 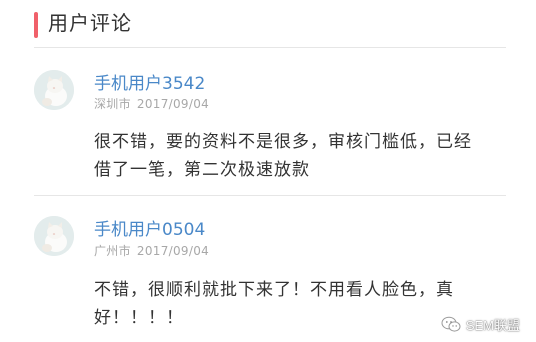 I want to click on section-header: 用户评论, so click(x=268, y=23).